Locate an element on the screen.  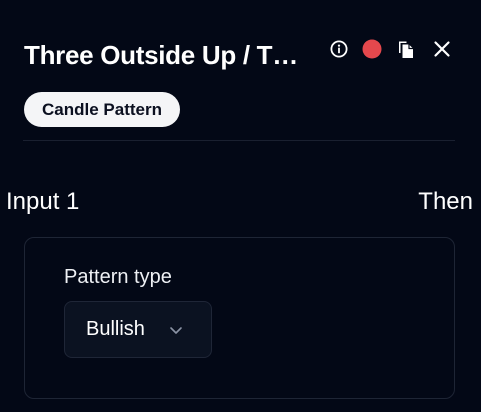
copy-icon is located at coordinates (406, 49).